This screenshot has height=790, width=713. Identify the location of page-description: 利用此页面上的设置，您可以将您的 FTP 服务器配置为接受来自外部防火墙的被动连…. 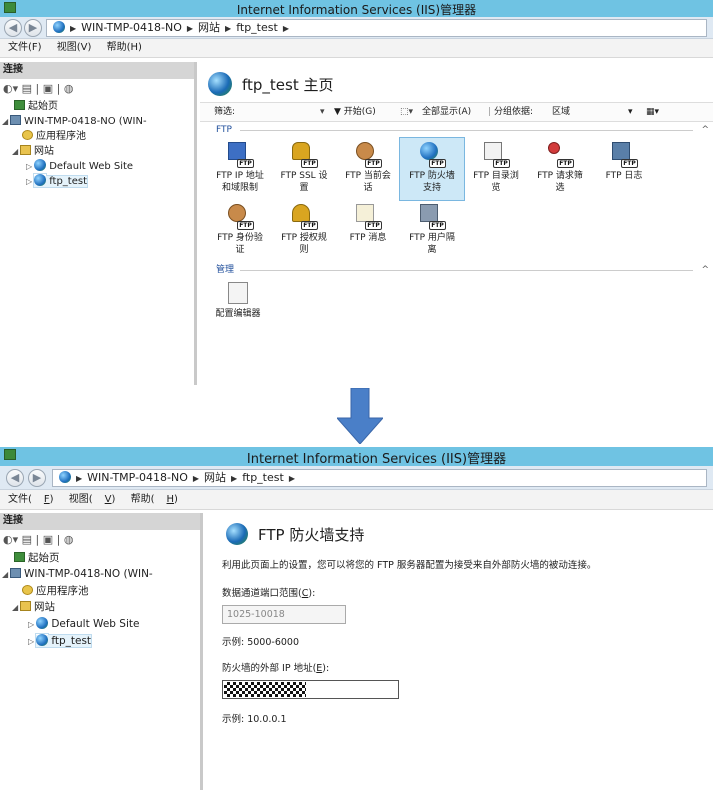
(409, 565).